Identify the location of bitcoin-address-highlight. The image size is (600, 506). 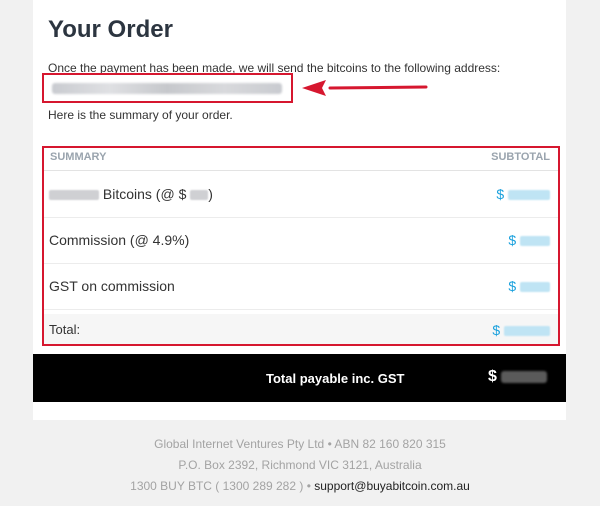
(167, 88).